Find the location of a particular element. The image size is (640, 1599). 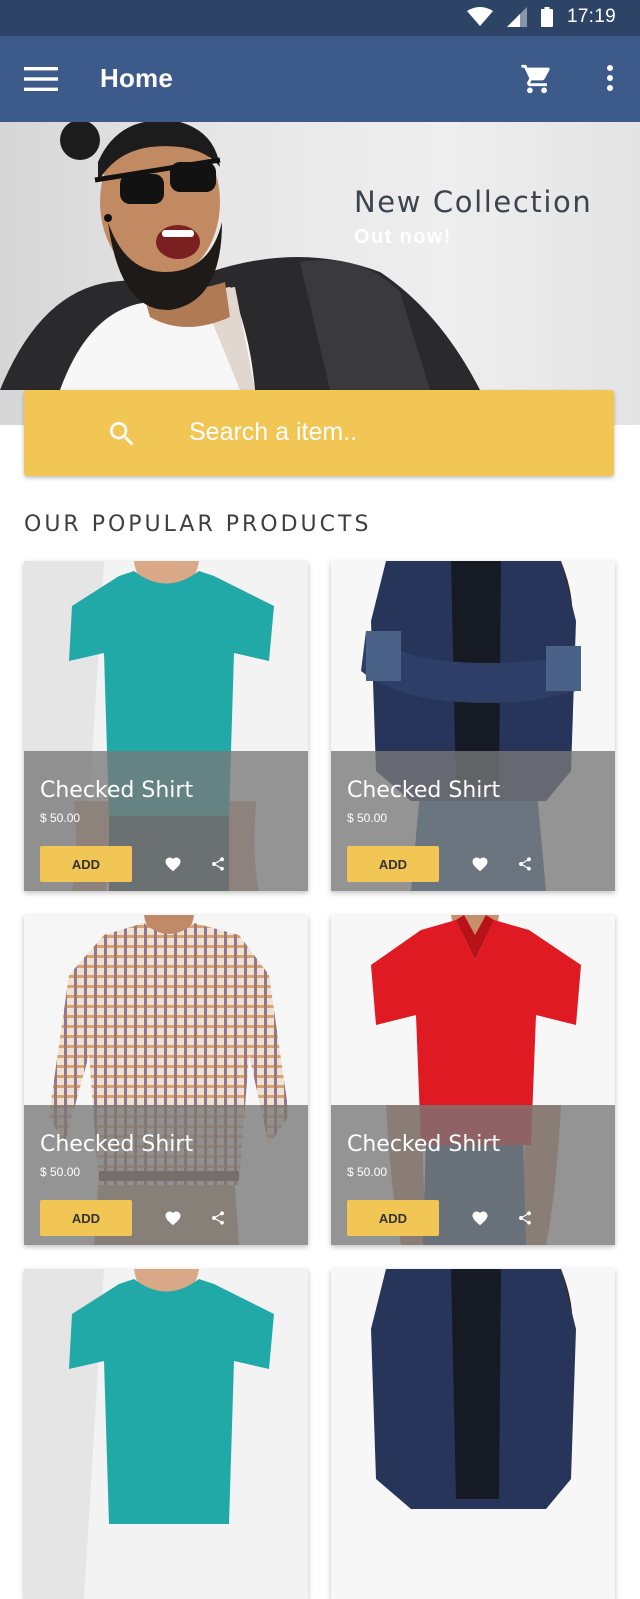

hero-headline: New Collection is located at coordinates (473, 202).